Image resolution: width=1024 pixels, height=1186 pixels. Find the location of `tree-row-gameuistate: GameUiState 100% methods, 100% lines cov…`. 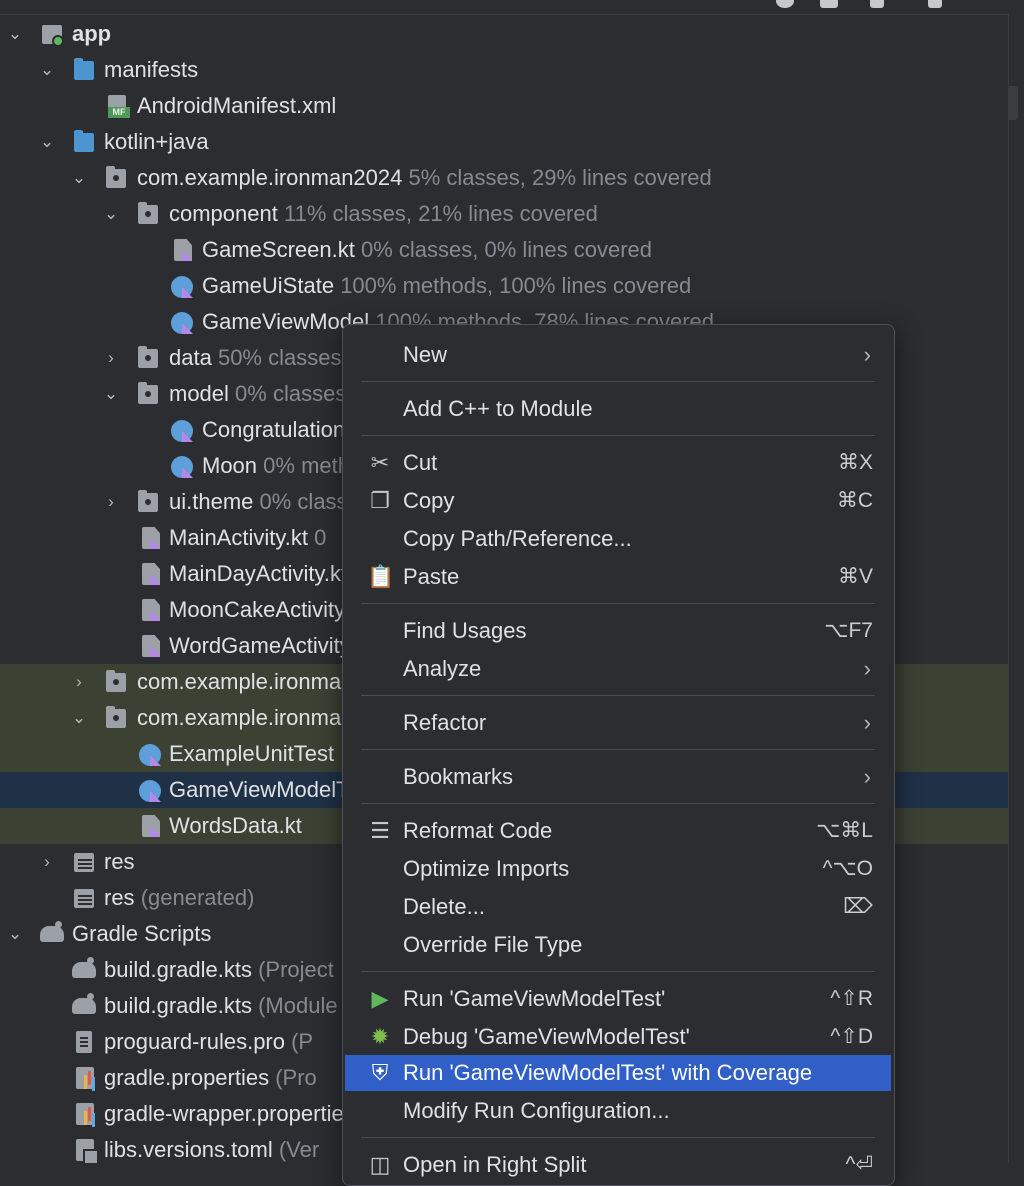

tree-row-gameuistate: GameUiState 100% methods, 100% lines cov… is located at coordinates (504, 286).